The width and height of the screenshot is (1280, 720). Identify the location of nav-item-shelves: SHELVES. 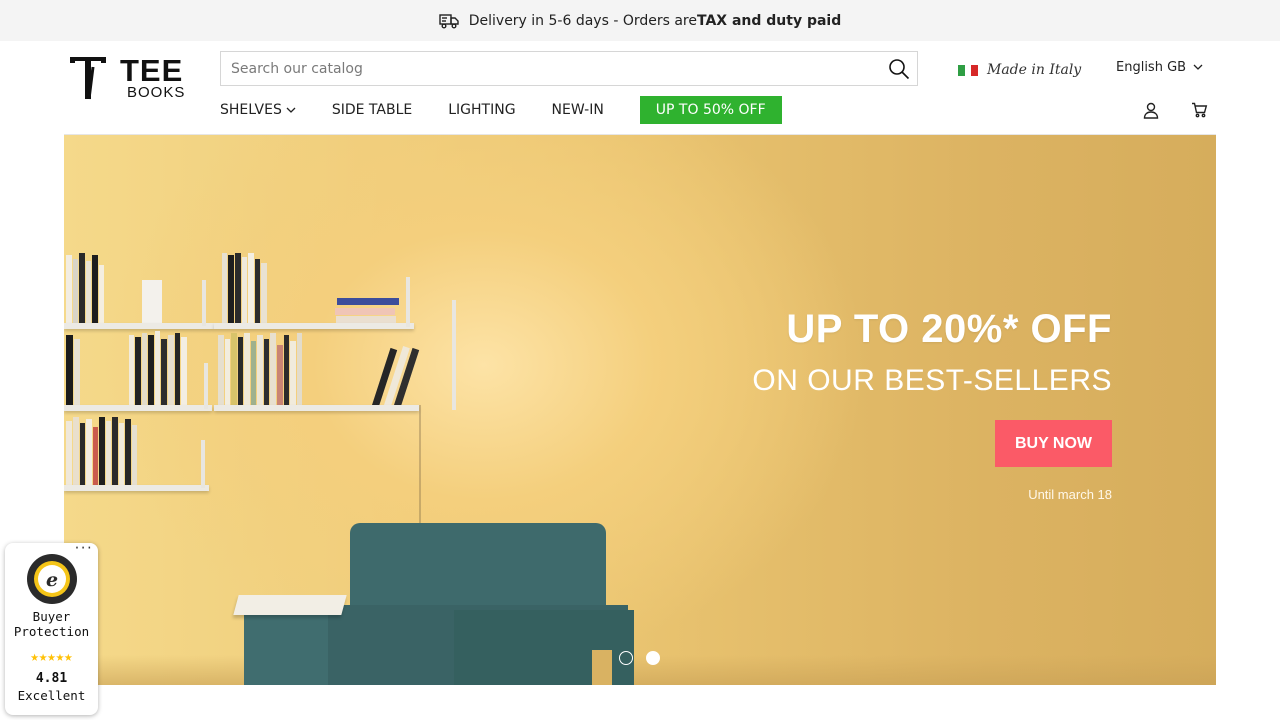
(258, 110).